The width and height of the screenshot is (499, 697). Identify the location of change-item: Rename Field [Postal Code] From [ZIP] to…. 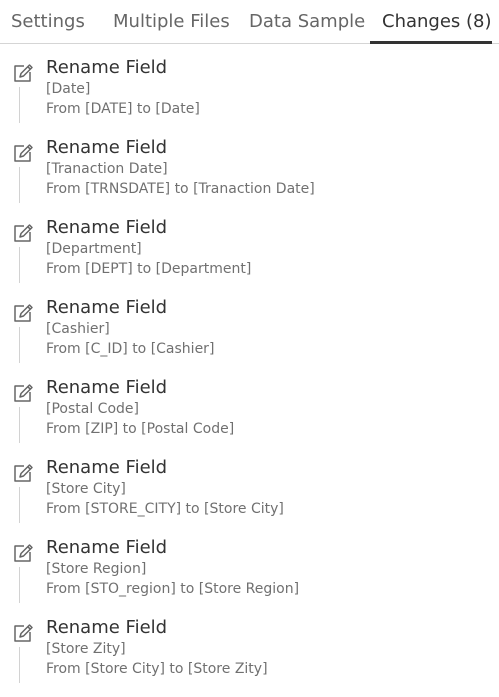
(249, 417).